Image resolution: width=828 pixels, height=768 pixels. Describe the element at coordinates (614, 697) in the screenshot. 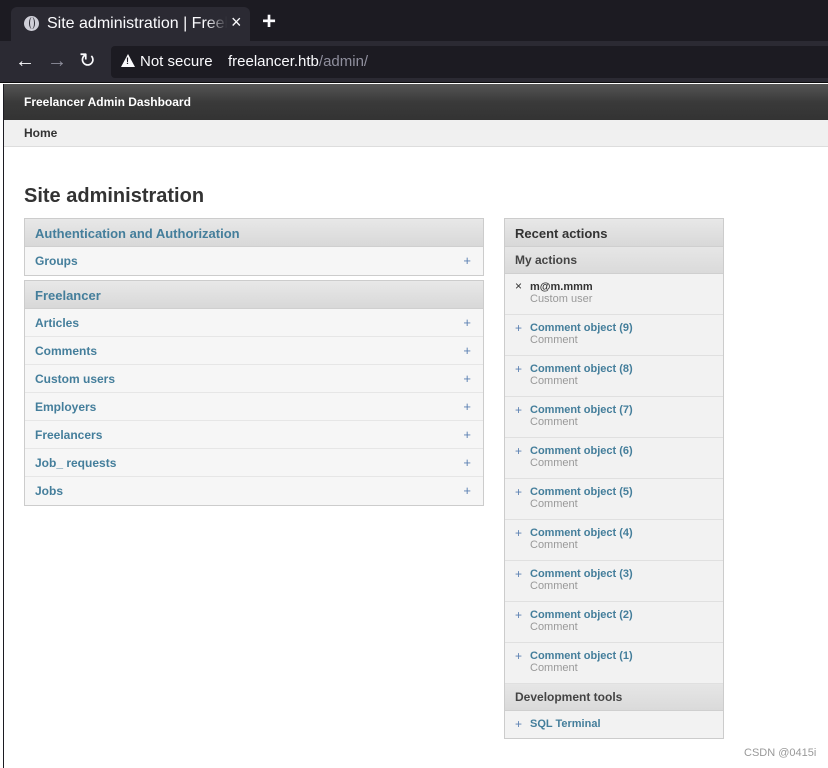

I see `dev-tools-heading: Development tools` at that location.